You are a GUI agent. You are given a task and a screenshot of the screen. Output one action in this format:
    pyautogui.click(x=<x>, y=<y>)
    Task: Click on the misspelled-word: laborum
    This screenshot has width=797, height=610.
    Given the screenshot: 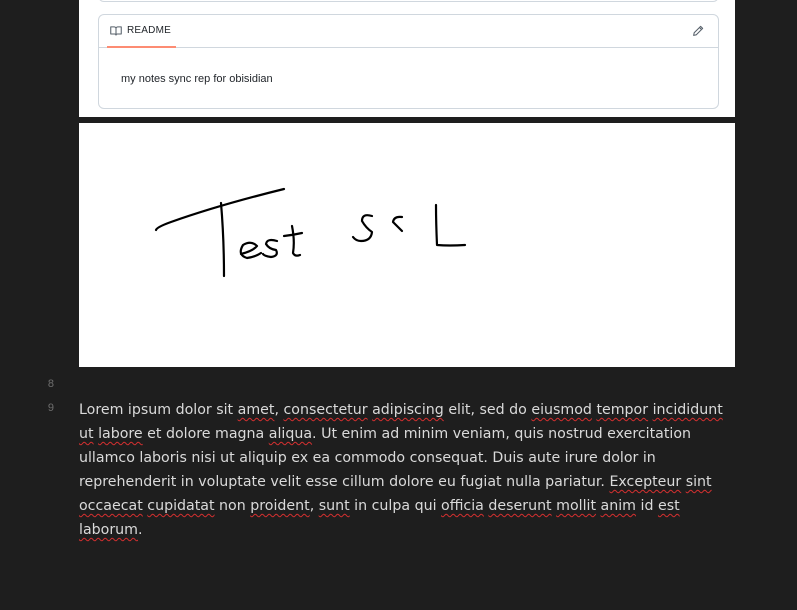 What is the action you would take?
    pyautogui.click(x=108, y=530)
    